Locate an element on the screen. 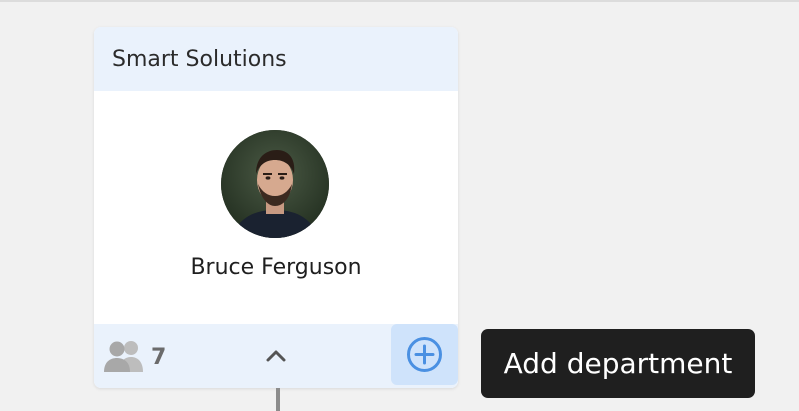 The height and width of the screenshot is (411, 799). avatar-photo is located at coordinates (275, 184).